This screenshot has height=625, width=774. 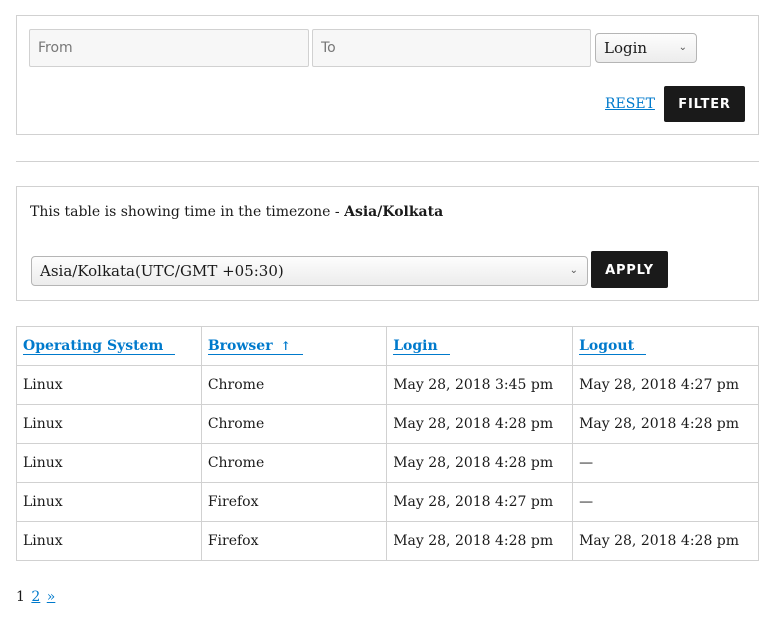 I want to click on column-label: Login, so click(x=415, y=346).